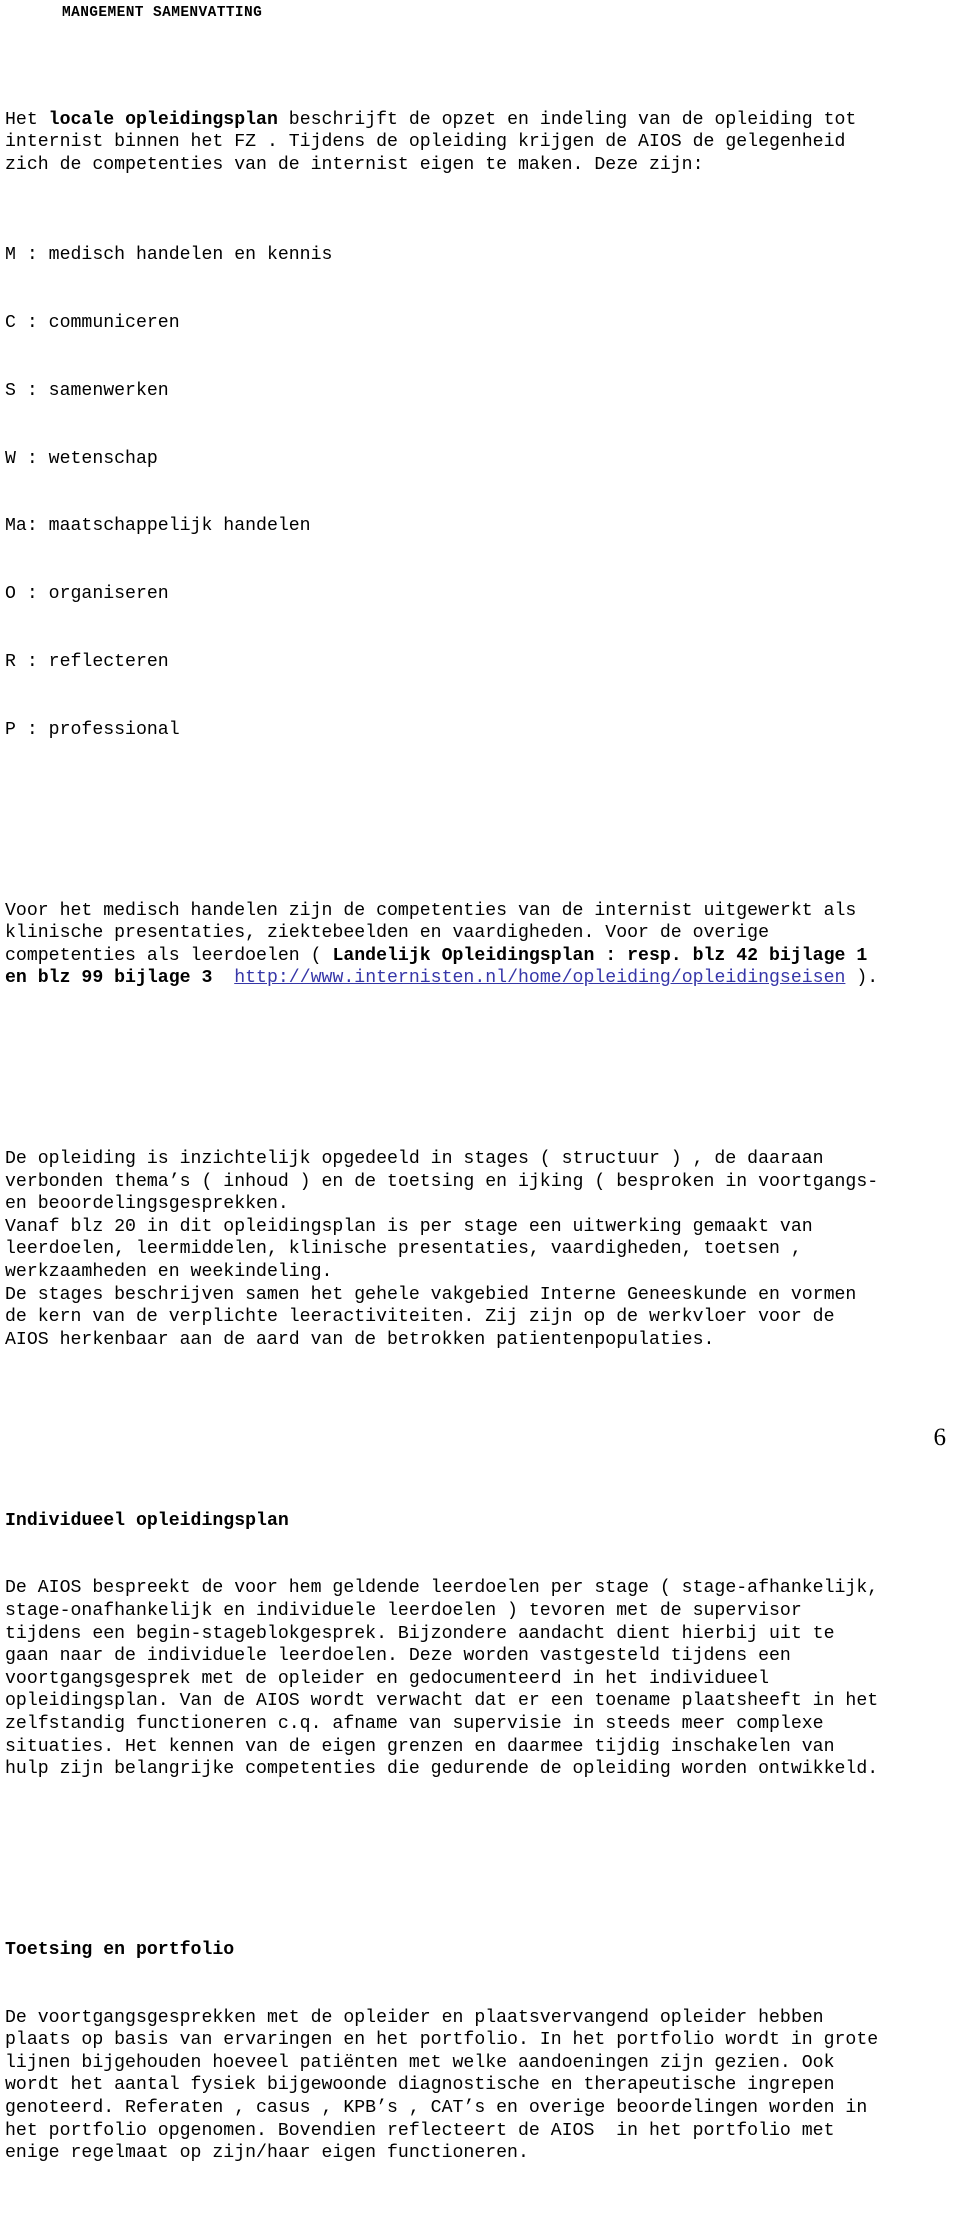 The height and width of the screenshot is (2233, 960). Describe the element at coordinates (120, 1949) in the screenshot. I see `section-heading-toetsing-en-portfolio: Toetsing en portfolio` at that location.